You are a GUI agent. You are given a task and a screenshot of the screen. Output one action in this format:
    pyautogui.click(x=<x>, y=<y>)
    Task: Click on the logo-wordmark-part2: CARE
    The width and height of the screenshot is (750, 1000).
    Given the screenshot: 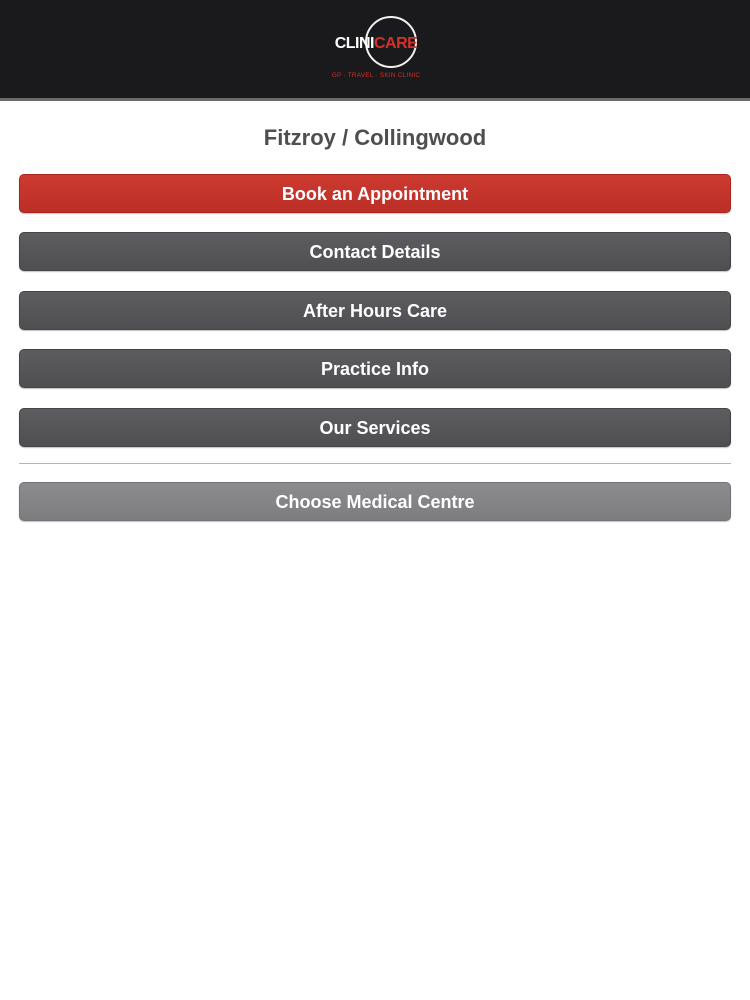 What is the action you would take?
    pyautogui.click(x=395, y=43)
    